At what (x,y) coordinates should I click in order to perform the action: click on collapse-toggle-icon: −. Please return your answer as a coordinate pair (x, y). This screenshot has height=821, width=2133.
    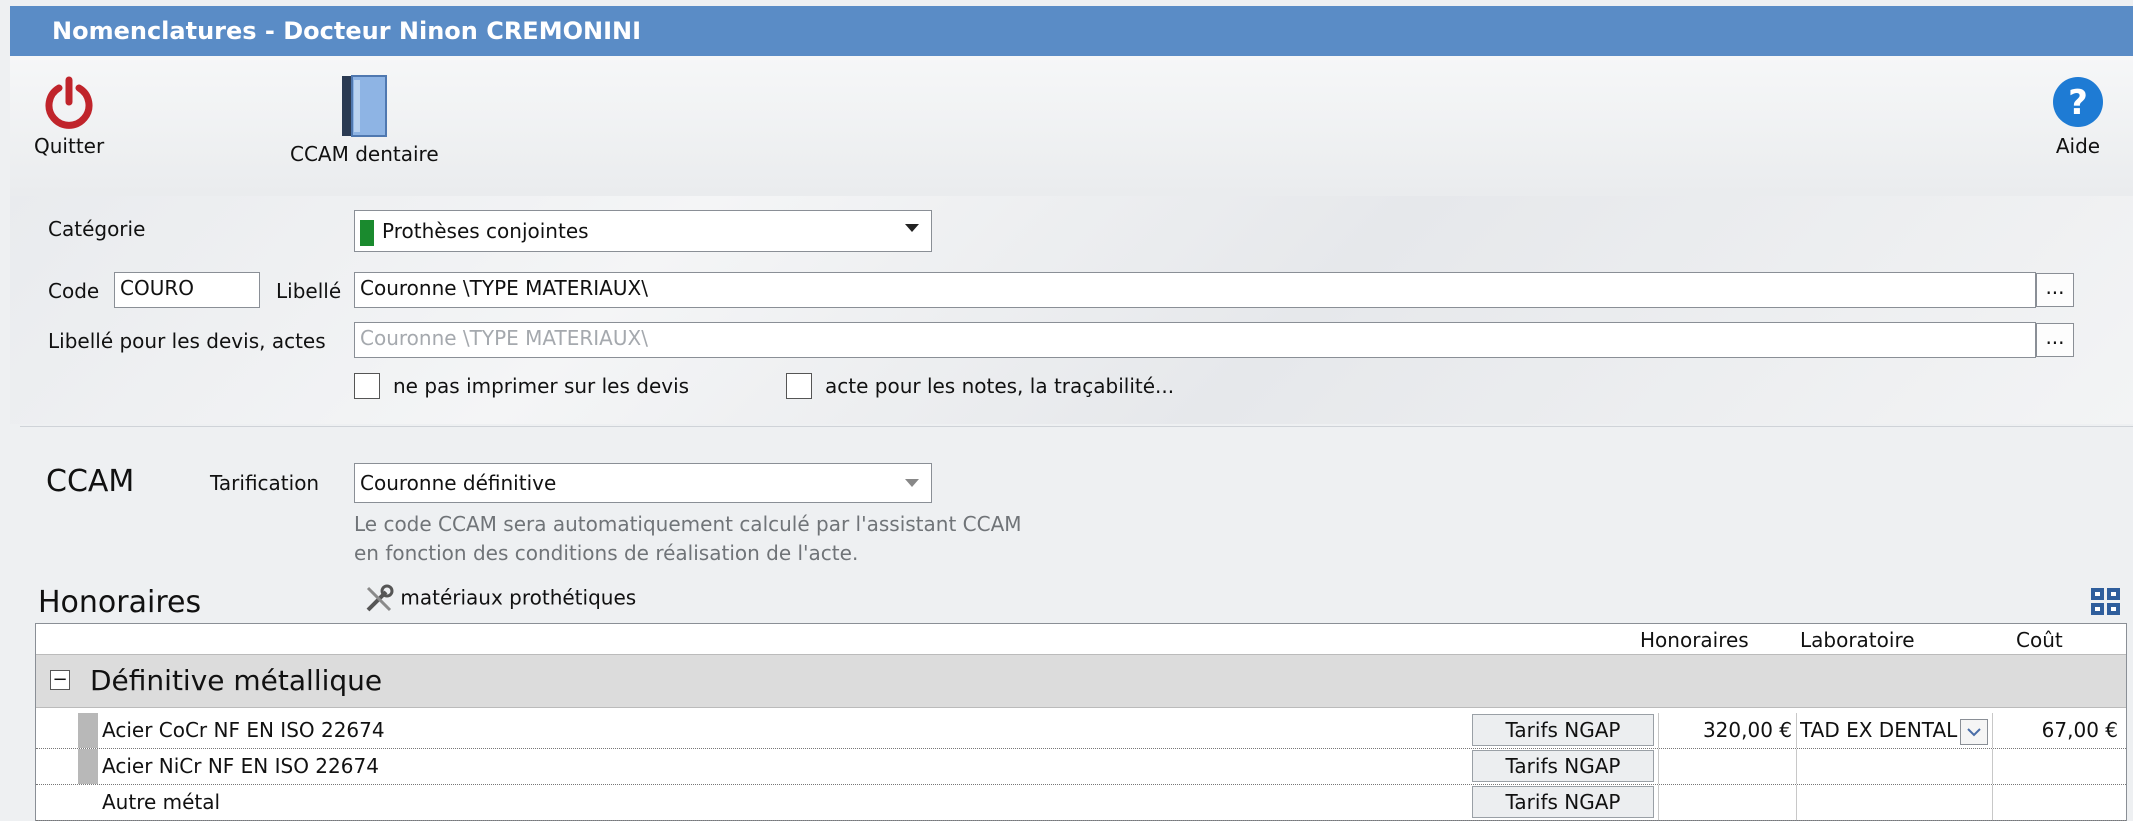
    Looking at the image, I should click on (60, 680).